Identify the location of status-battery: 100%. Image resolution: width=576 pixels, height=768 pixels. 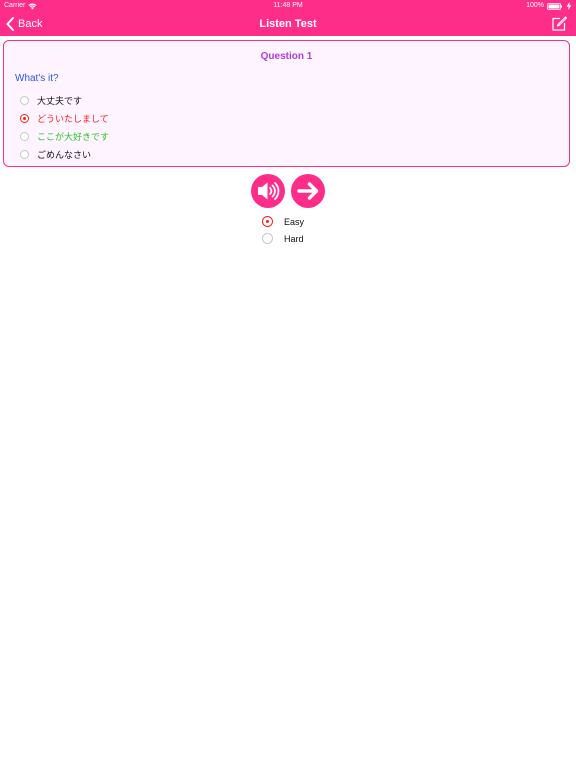
(549, 6).